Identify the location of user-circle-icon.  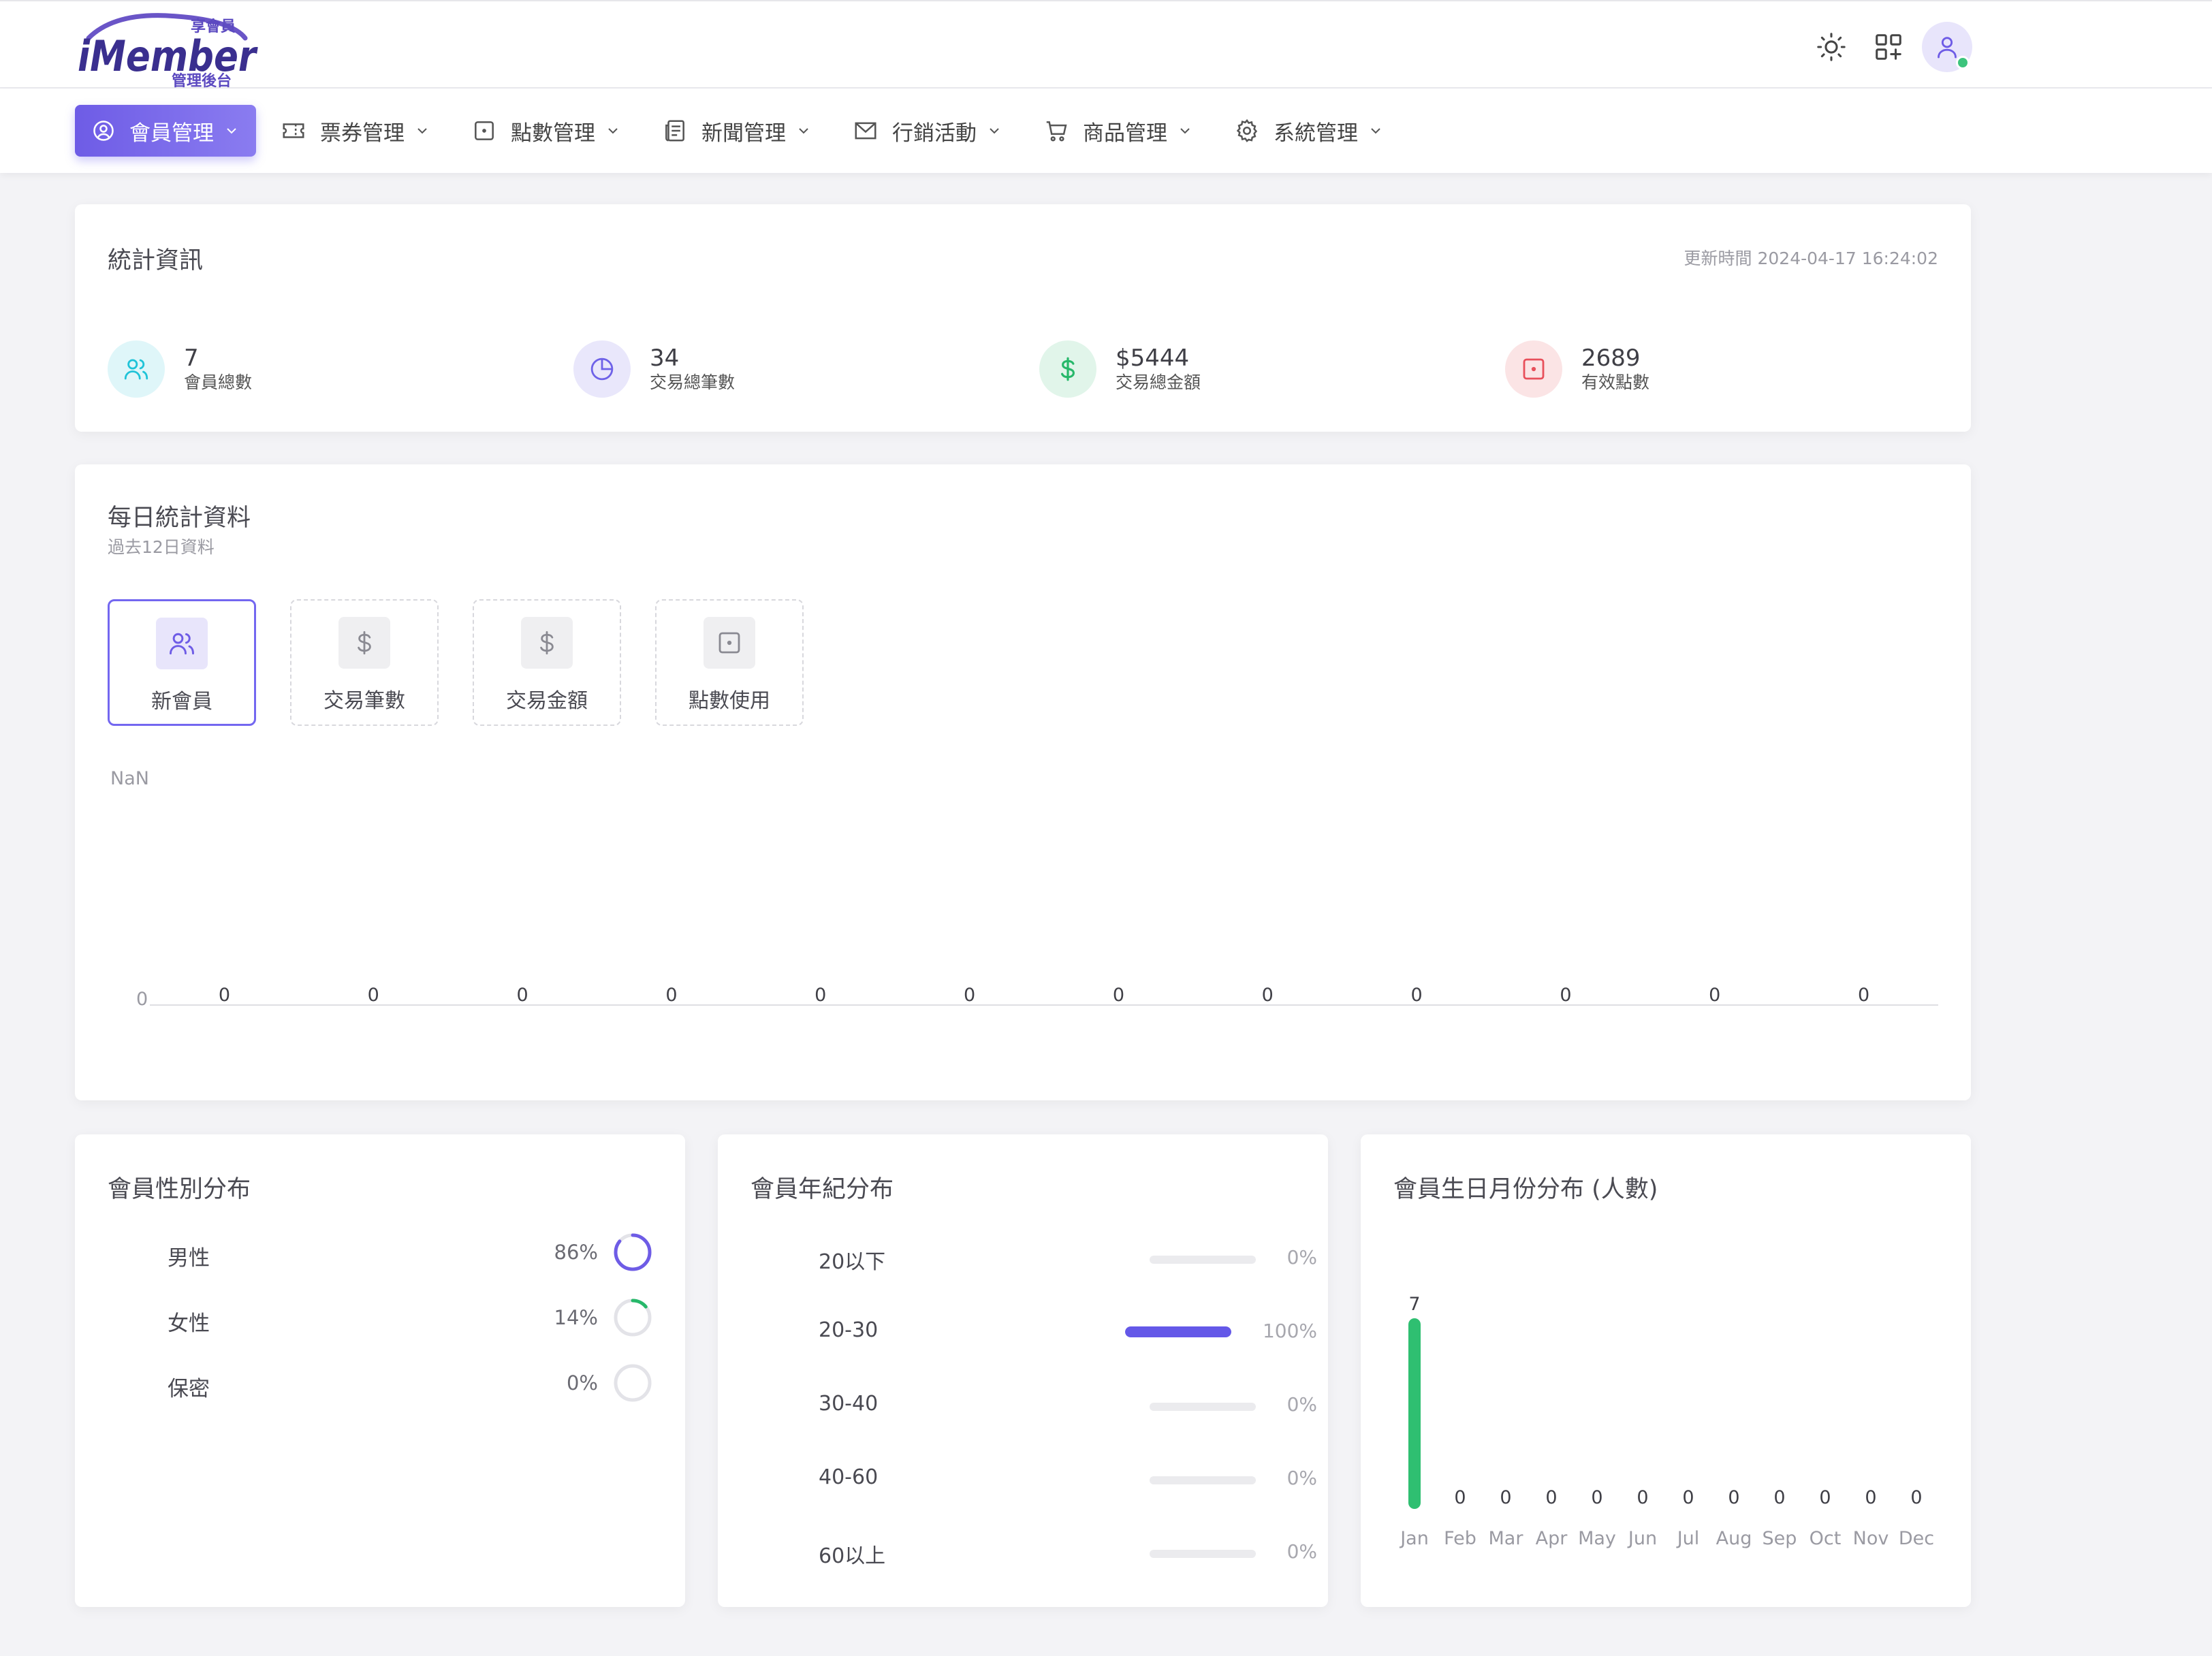
(104, 131).